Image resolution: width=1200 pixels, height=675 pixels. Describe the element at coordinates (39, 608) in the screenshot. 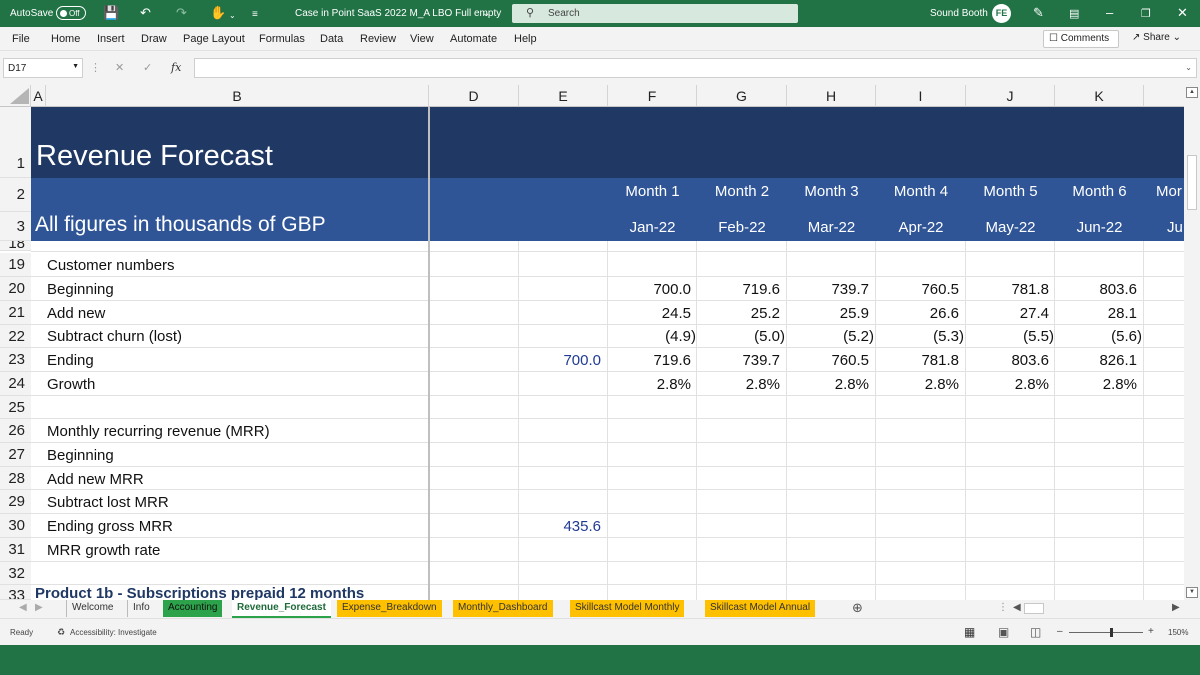

I see `next-sheet-icon: ▶` at that location.